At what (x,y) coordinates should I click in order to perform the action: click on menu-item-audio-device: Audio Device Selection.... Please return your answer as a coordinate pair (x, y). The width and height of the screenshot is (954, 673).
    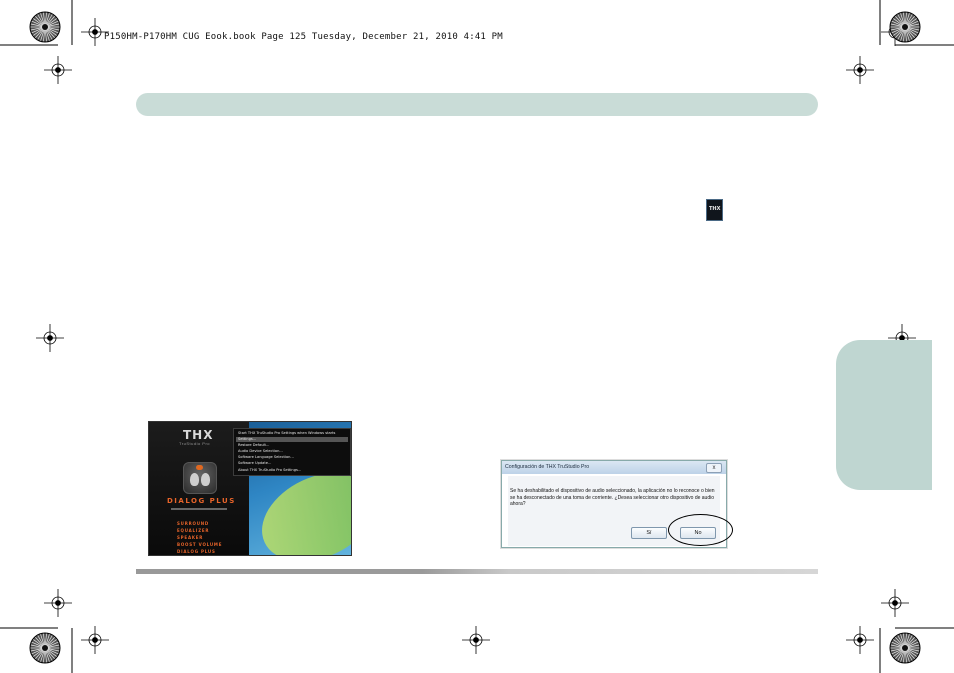
    Looking at the image, I should click on (260, 451).